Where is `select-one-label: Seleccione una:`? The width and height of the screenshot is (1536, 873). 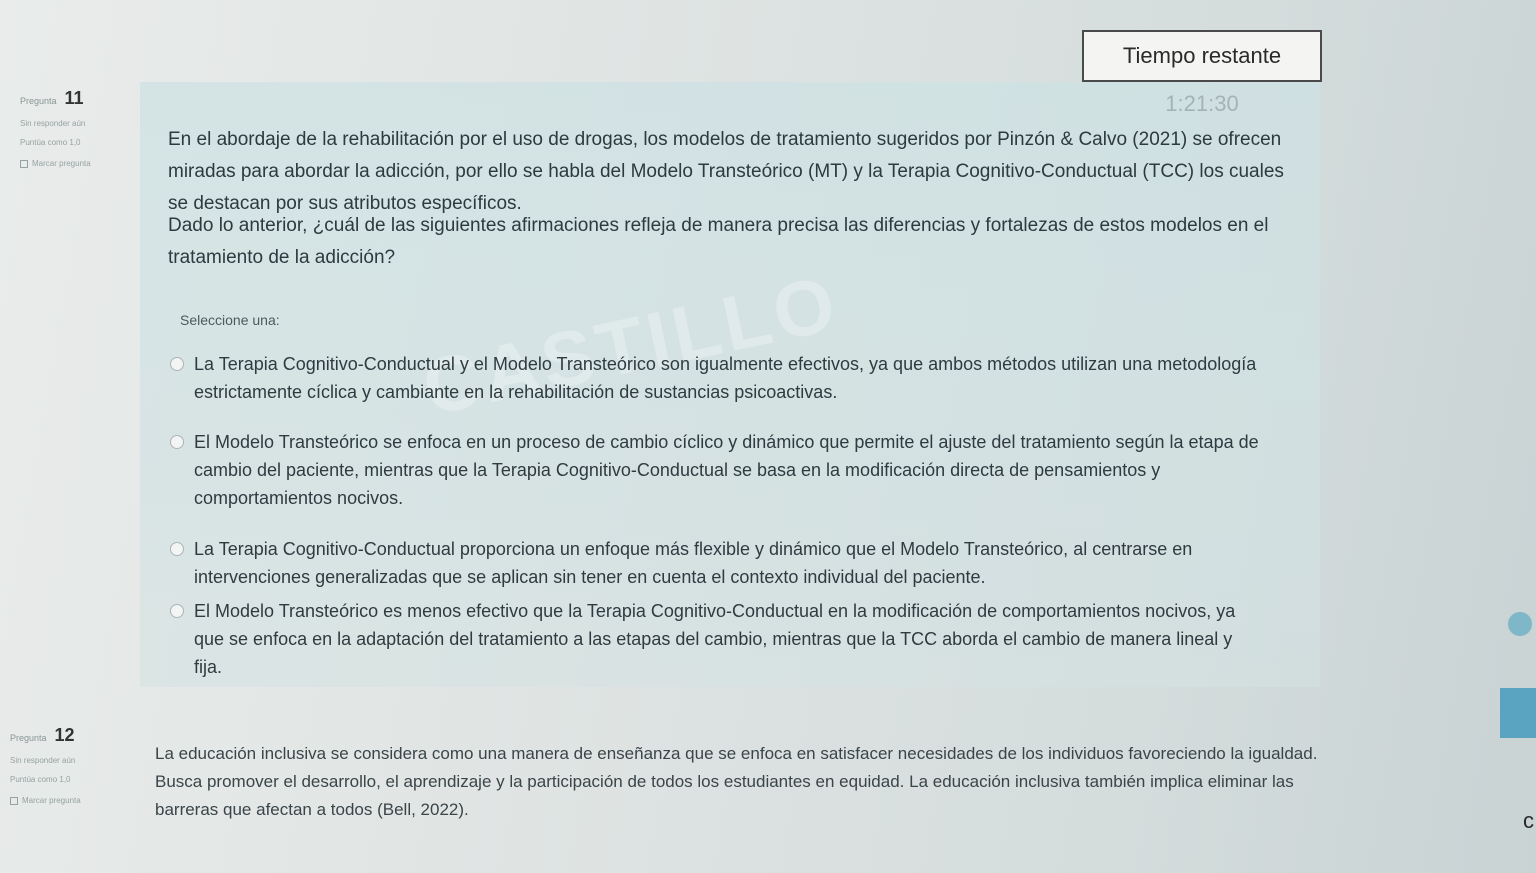
select-one-label: Seleccione una: is located at coordinates (230, 320).